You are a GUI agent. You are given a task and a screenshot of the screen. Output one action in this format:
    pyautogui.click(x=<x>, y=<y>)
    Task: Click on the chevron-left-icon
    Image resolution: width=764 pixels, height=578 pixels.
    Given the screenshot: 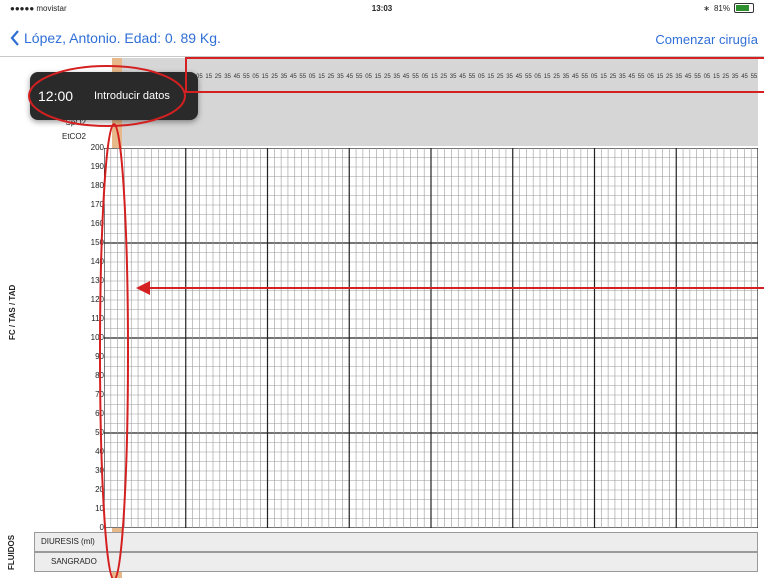 What is the action you would take?
    pyautogui.click(x=14, y=38)
    